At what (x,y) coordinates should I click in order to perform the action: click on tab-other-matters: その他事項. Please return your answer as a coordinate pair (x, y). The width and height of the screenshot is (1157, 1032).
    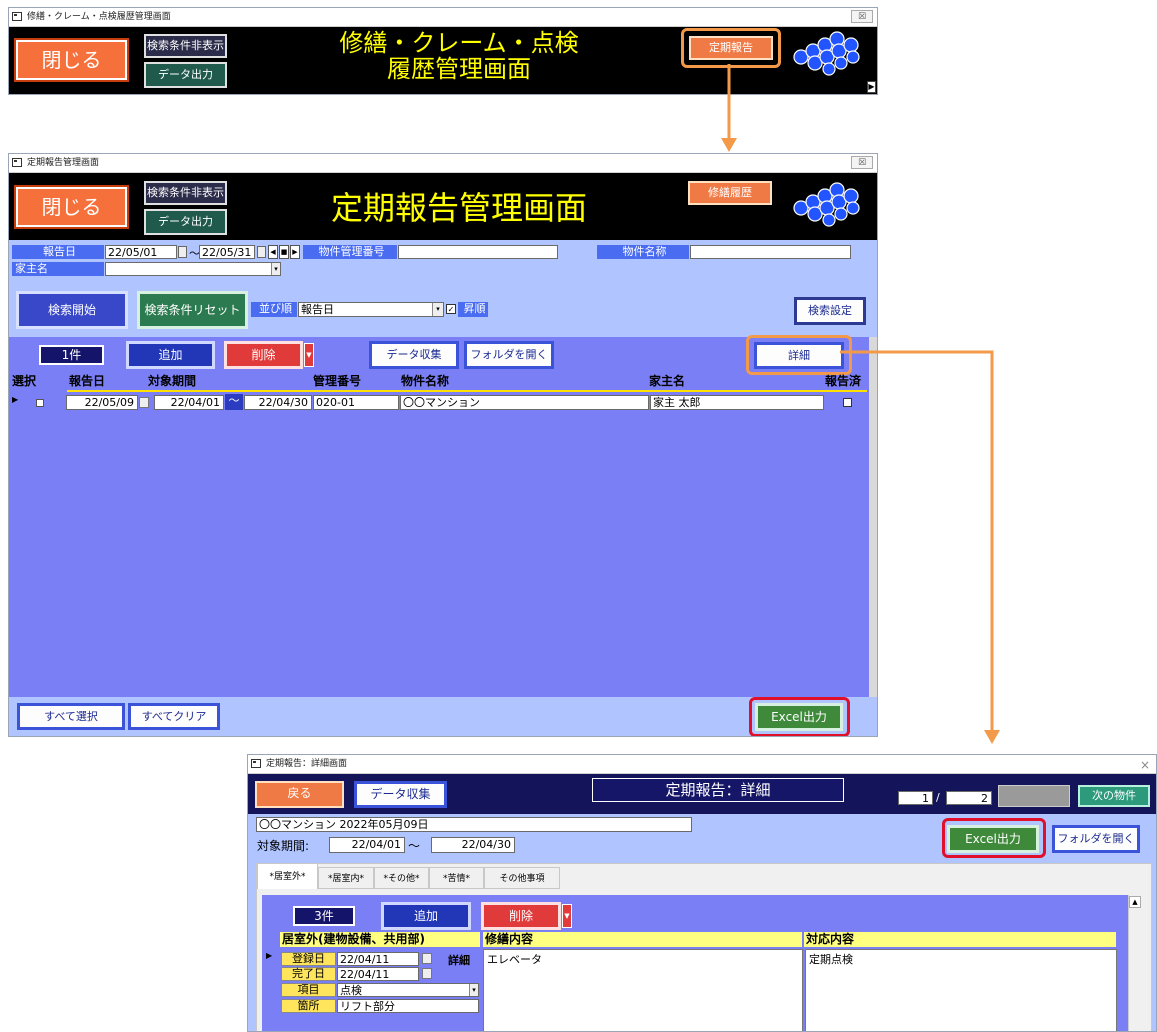
    Looking at the image, I should click on (522, 878).